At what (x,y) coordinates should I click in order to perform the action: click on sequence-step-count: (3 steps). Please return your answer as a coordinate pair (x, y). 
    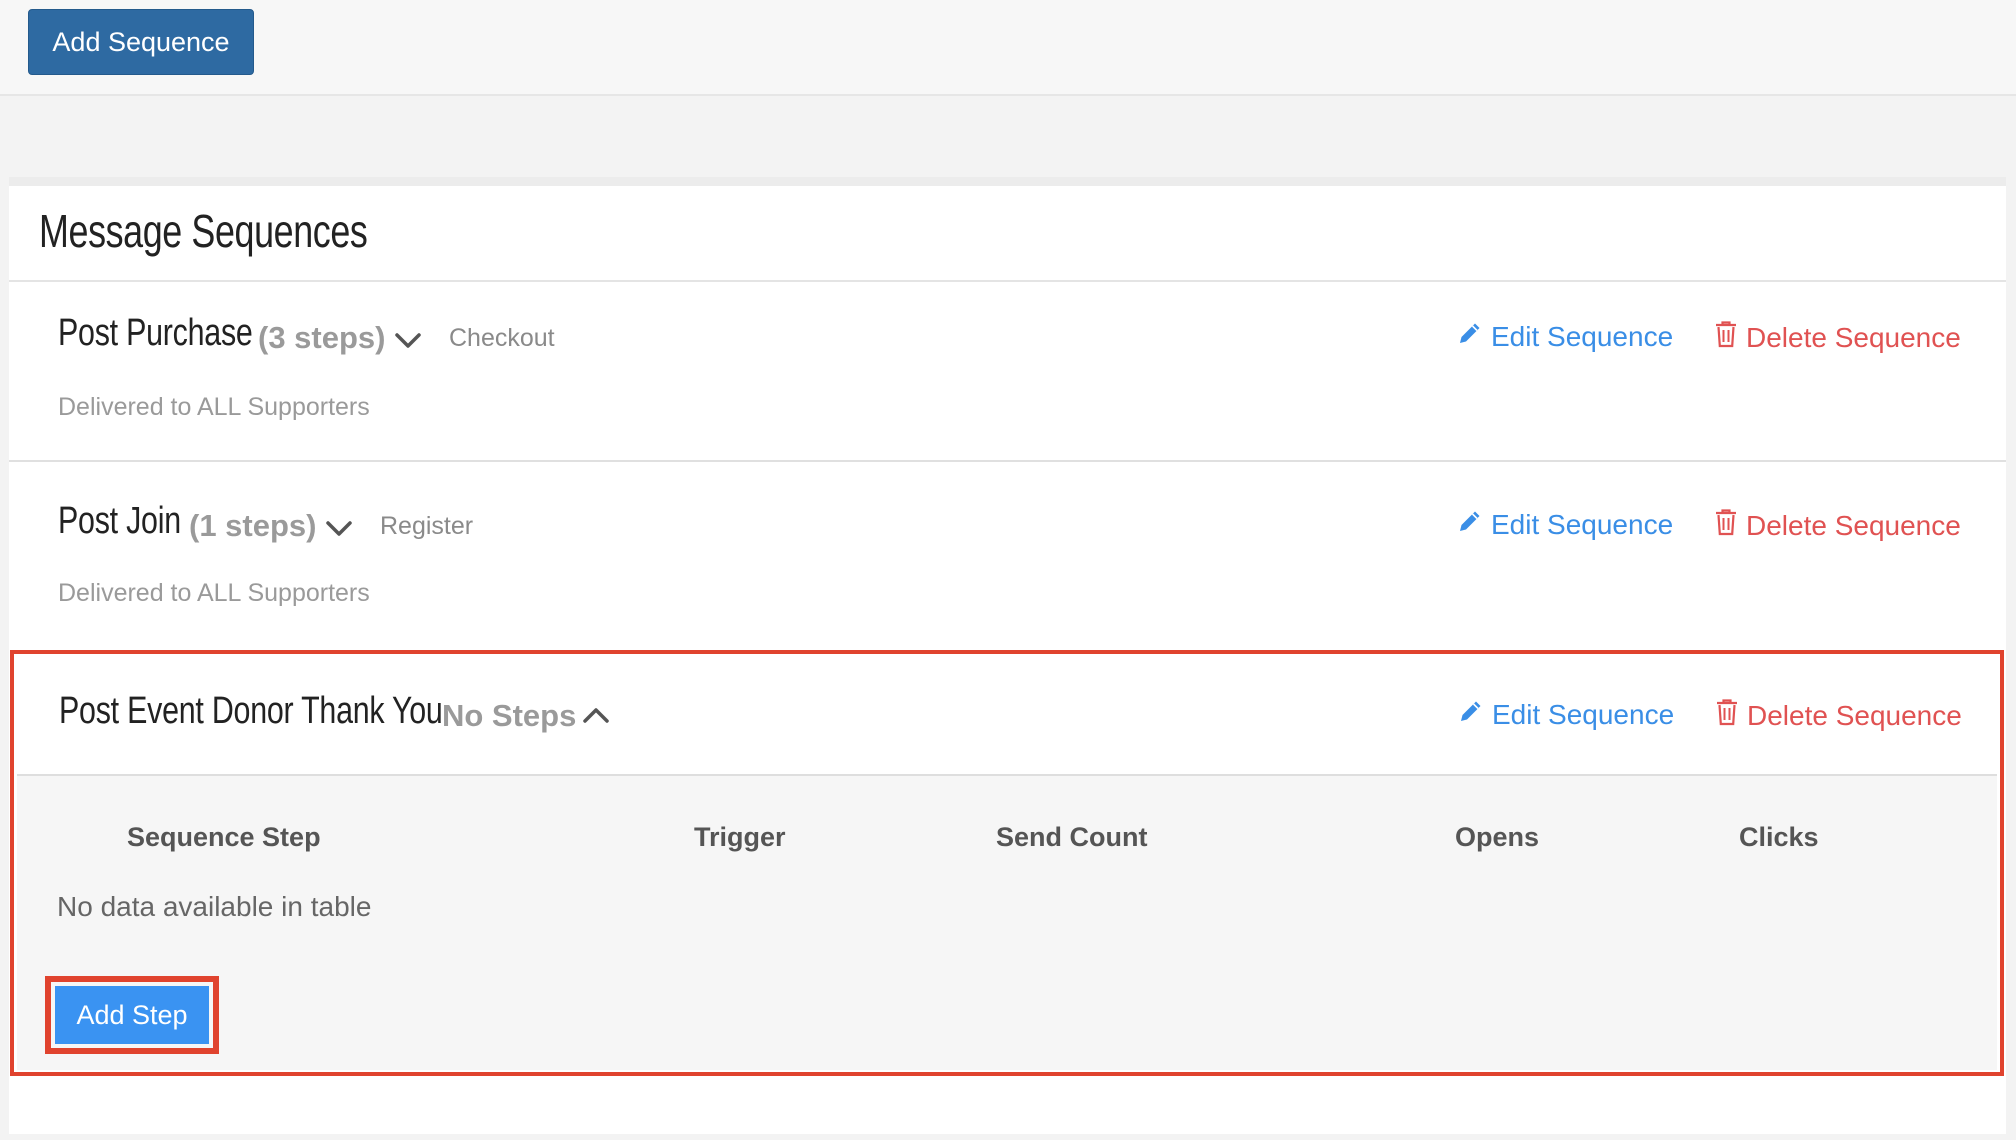
    Looking at the image, I should click on (322, 337).